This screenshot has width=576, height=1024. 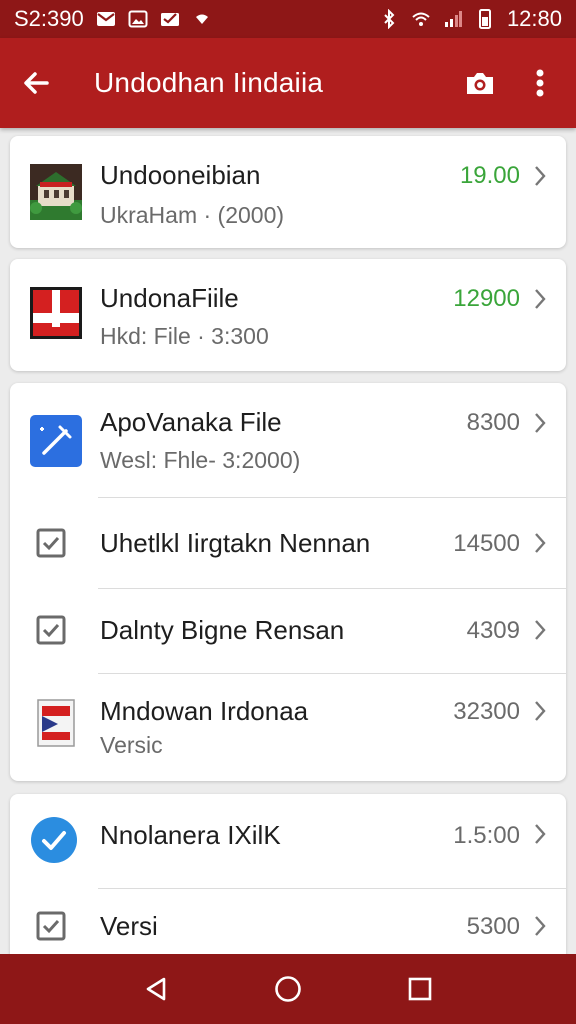 What do you see at coordinates (184, 336) in the screenshot?
I see `item-subtitle: Hkd: File · 3:300` at bounding box center [184, 336].